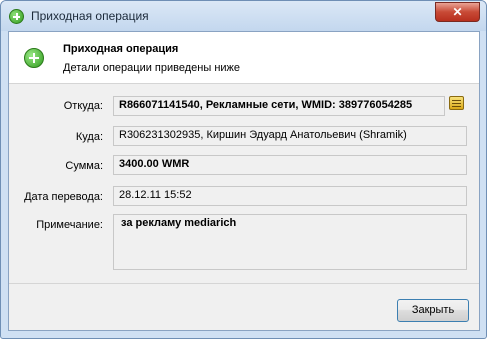 This screenshot has height=339, width=487. I want to click on window-close-button: ✕, so click(457, 12).